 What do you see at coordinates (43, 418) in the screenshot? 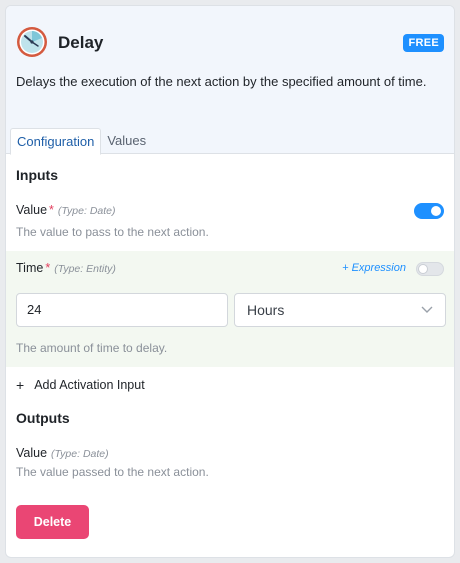
I see `outputs-section-title: Outputs` at bounding box center [43, 418].